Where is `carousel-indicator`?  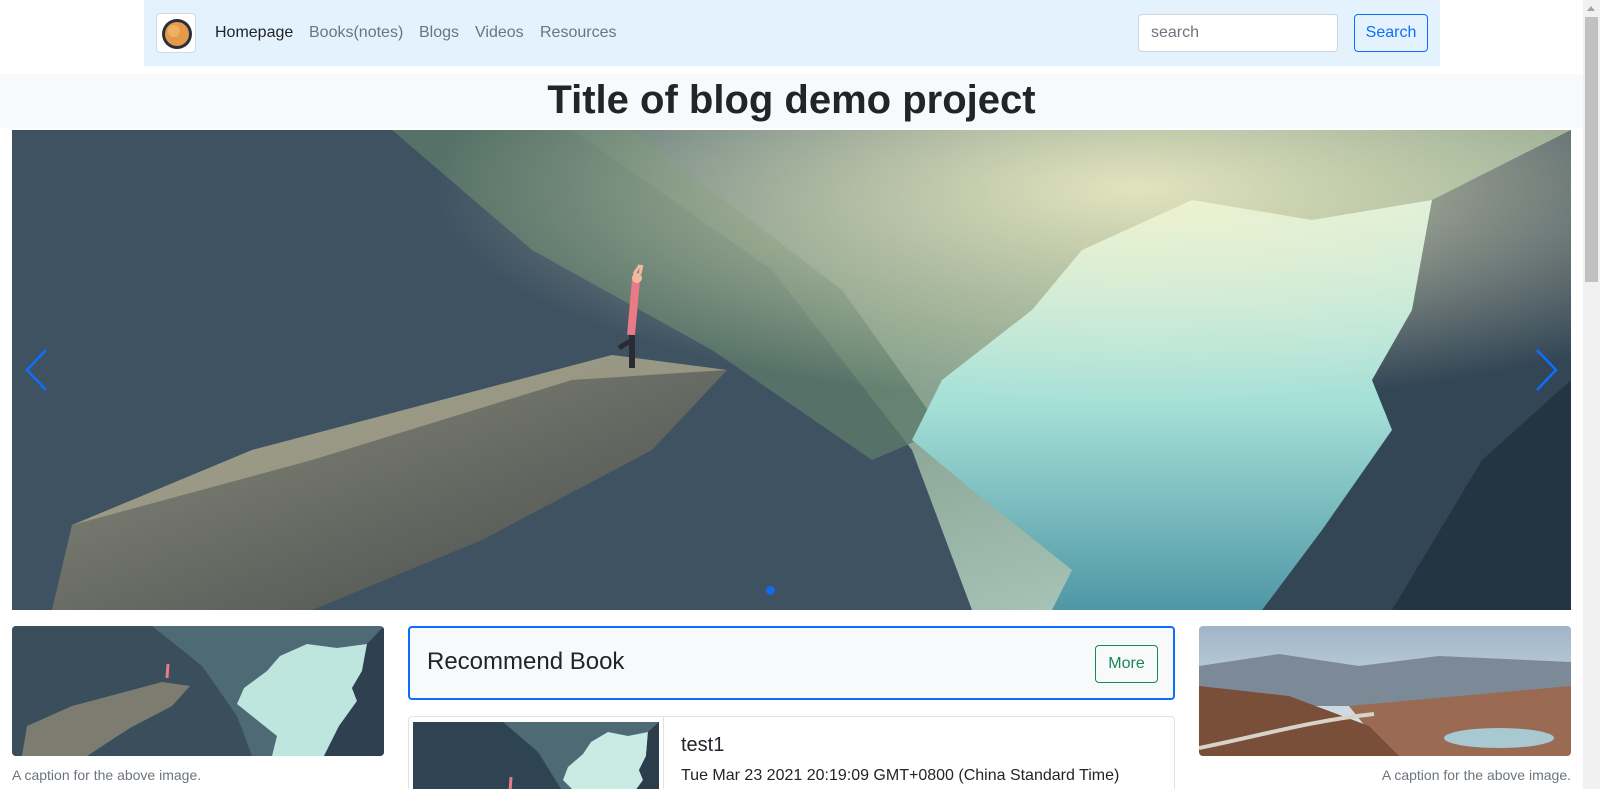 carousel-indicator is located at coordinates (770, 590).